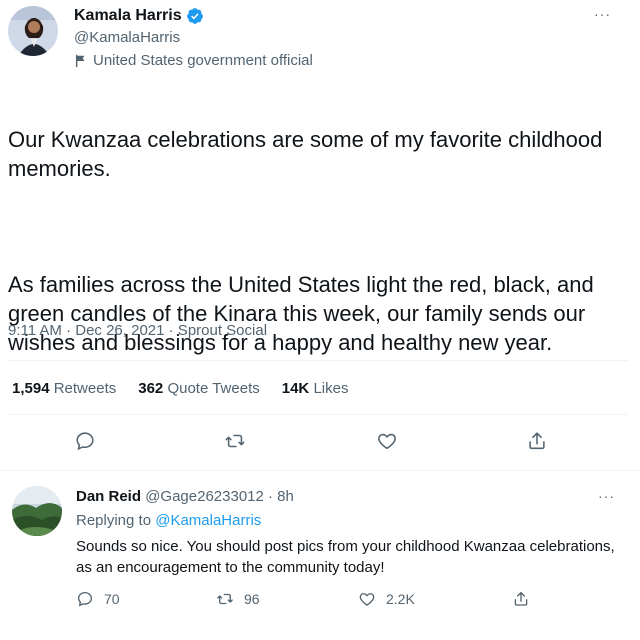 This screenshot has width=640, height=640. What do you see at coordinates (252, 599) in the screenshot?
I see `retweet-count: 96` at bounding box center [252, 599].